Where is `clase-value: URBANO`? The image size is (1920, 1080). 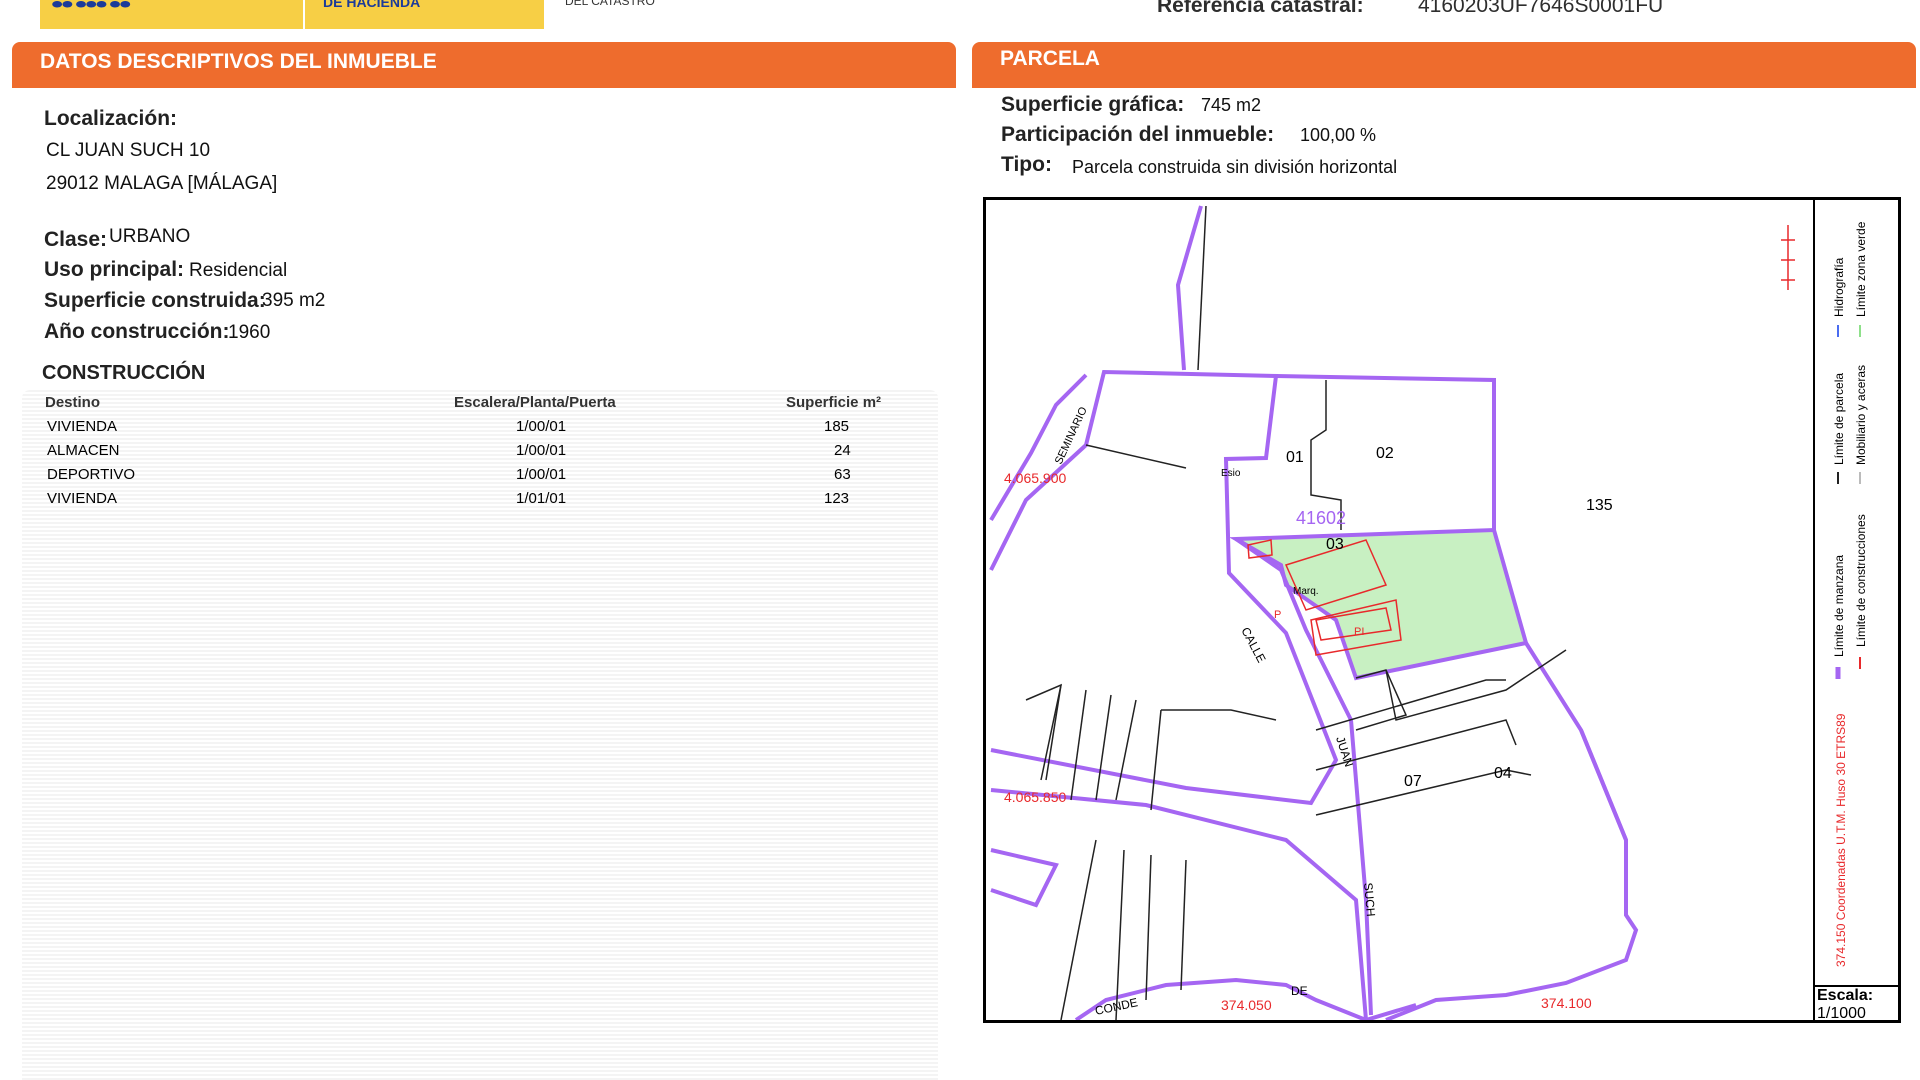 clase-value: URBANO is located at coordinates (150, 236).